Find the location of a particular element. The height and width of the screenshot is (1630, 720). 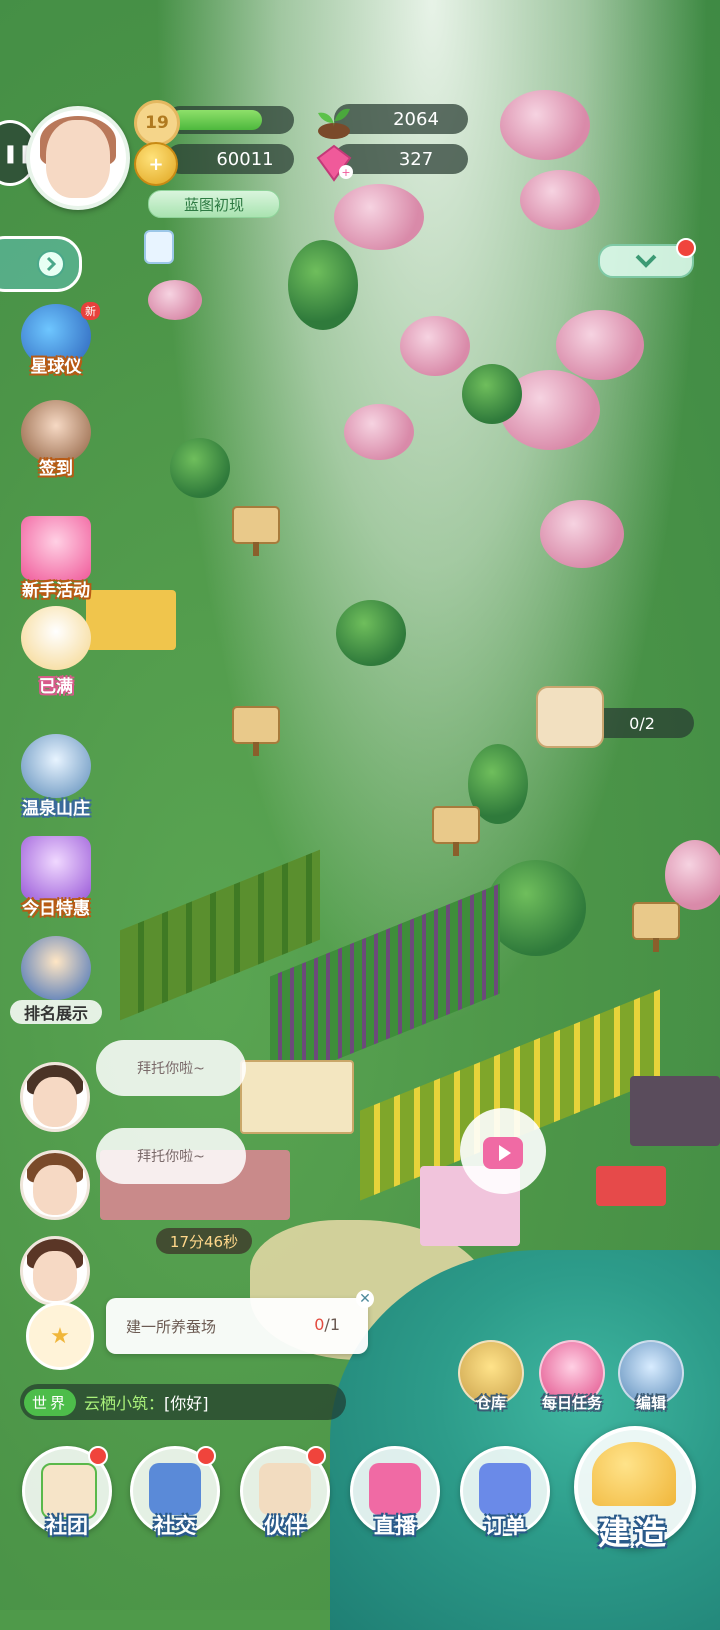

xp-fill is located at coordinates (216, 120).